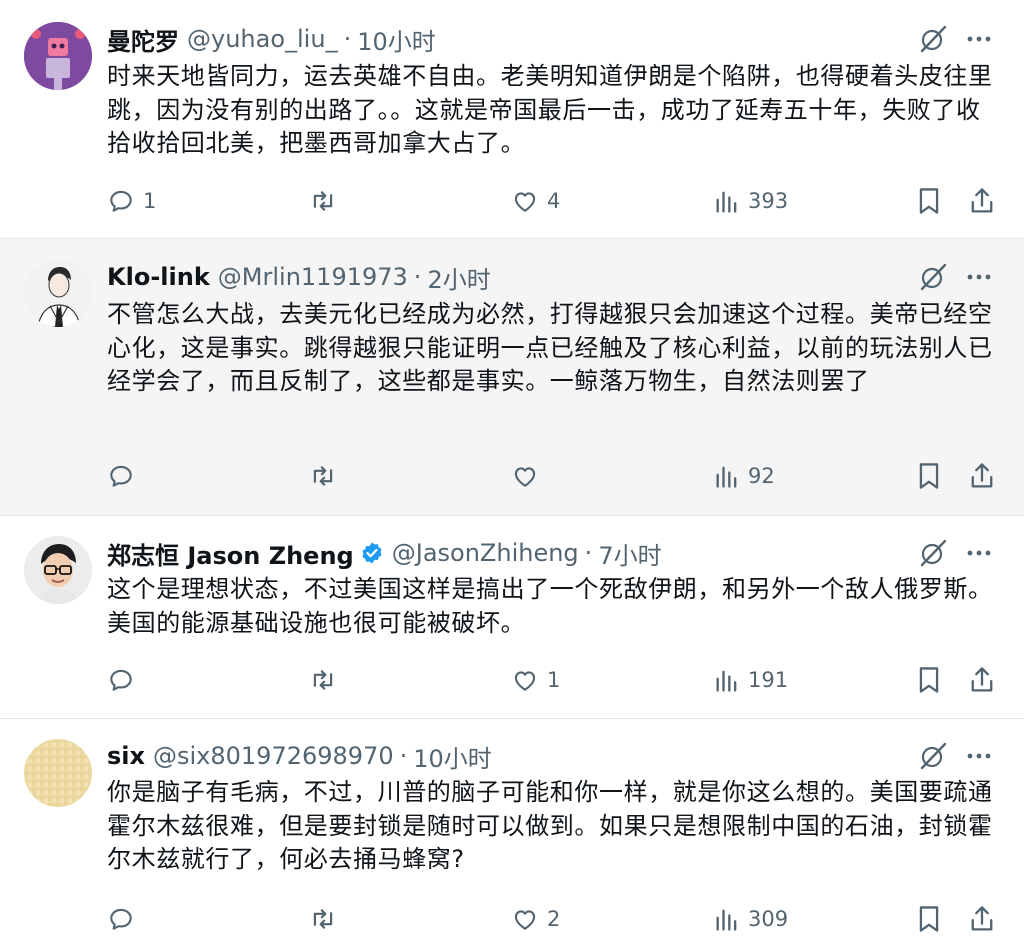 This screenshot has height=943, width=1024. What do you see at coordinates (768, 919) in the screenshot?
I see `views-count: 309` at bounding box center [768, 919].